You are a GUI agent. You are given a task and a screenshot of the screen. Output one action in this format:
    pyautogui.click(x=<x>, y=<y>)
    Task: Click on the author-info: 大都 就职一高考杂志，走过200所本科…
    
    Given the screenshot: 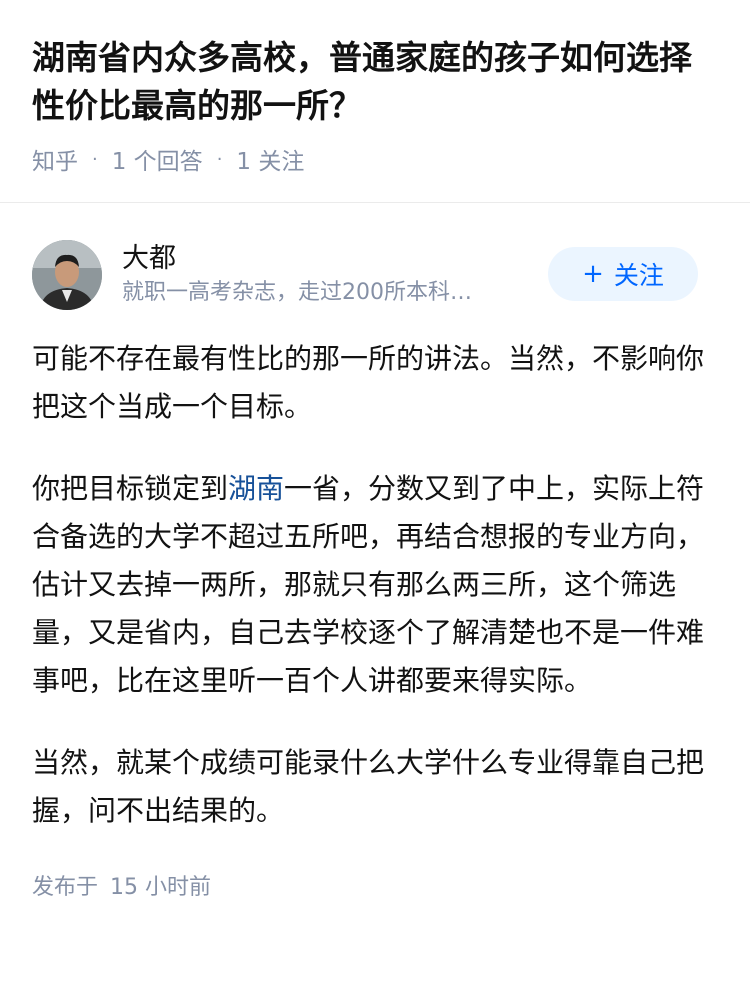 What is the action you would take?
    pyautogui.click(x=322, y=275)
    